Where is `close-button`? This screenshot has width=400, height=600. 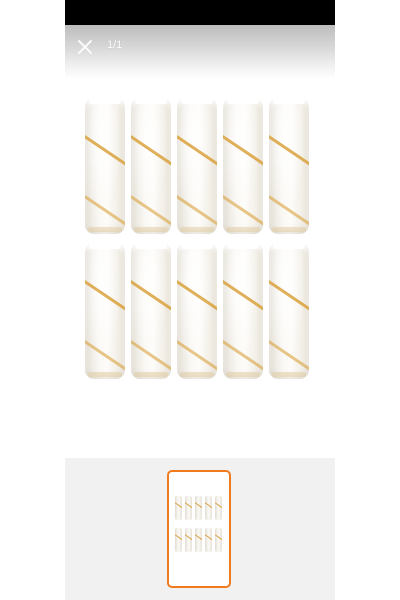 close-button is located at coordinates (85, 47).